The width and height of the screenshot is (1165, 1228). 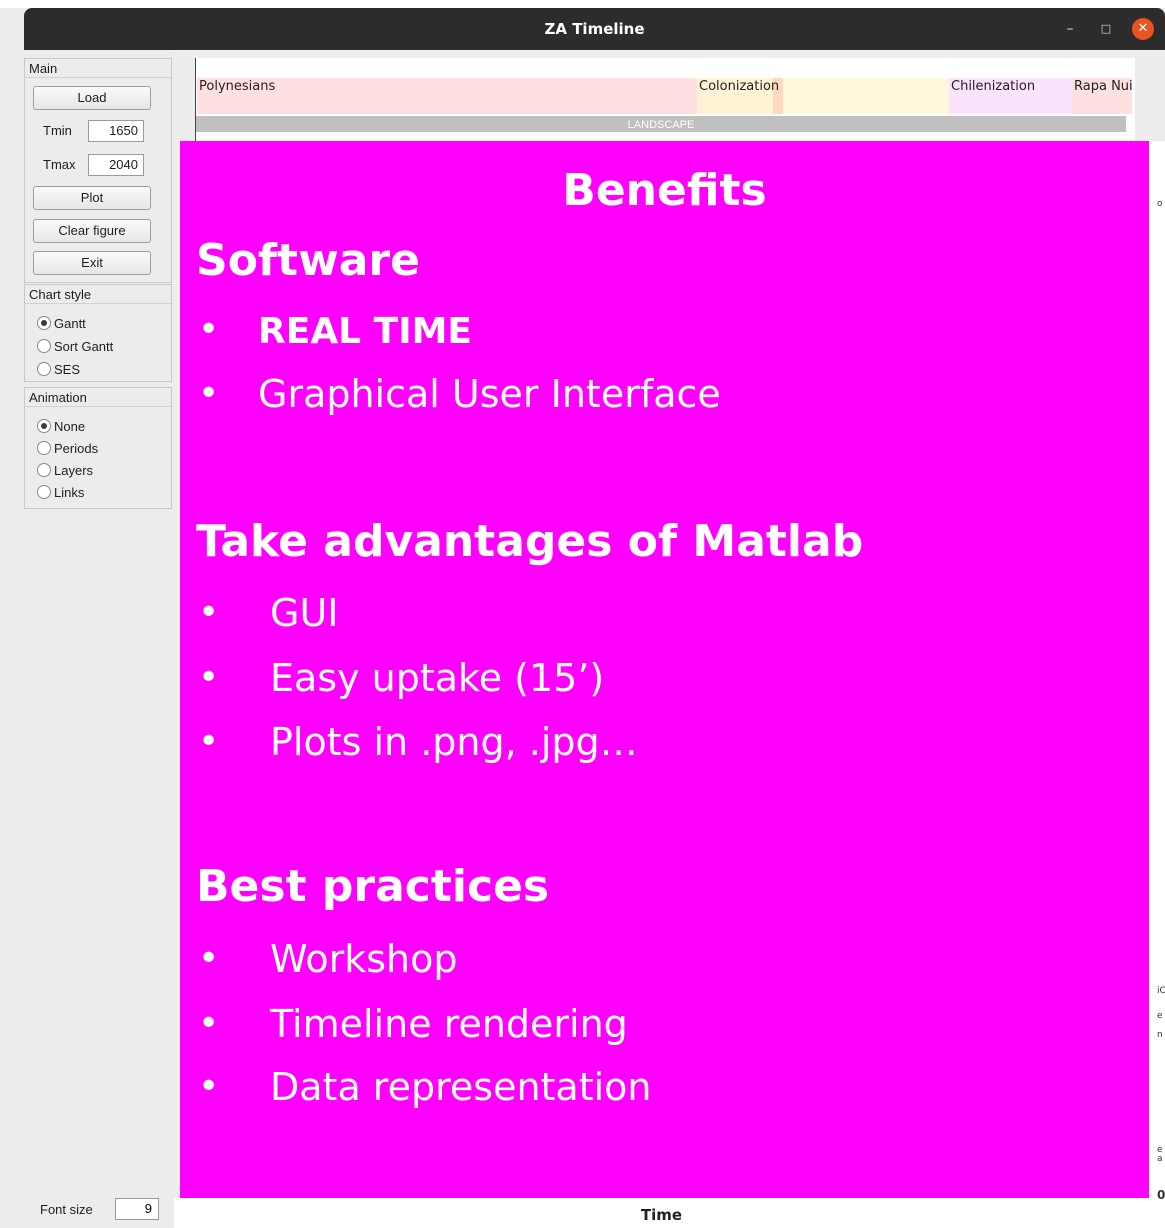 What do you see at coordinates (1160, 1159) in the screenshot?
I see `clipped-text: a` at bounding box center [1160, 1159].